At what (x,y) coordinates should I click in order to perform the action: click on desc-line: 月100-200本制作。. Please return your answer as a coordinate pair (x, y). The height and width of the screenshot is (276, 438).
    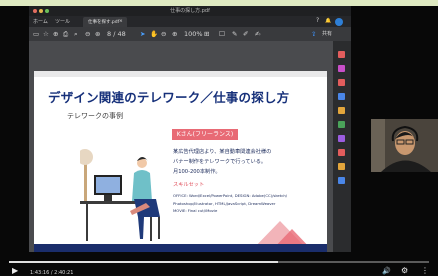
    Looking at the image, I should click on (197, 172).